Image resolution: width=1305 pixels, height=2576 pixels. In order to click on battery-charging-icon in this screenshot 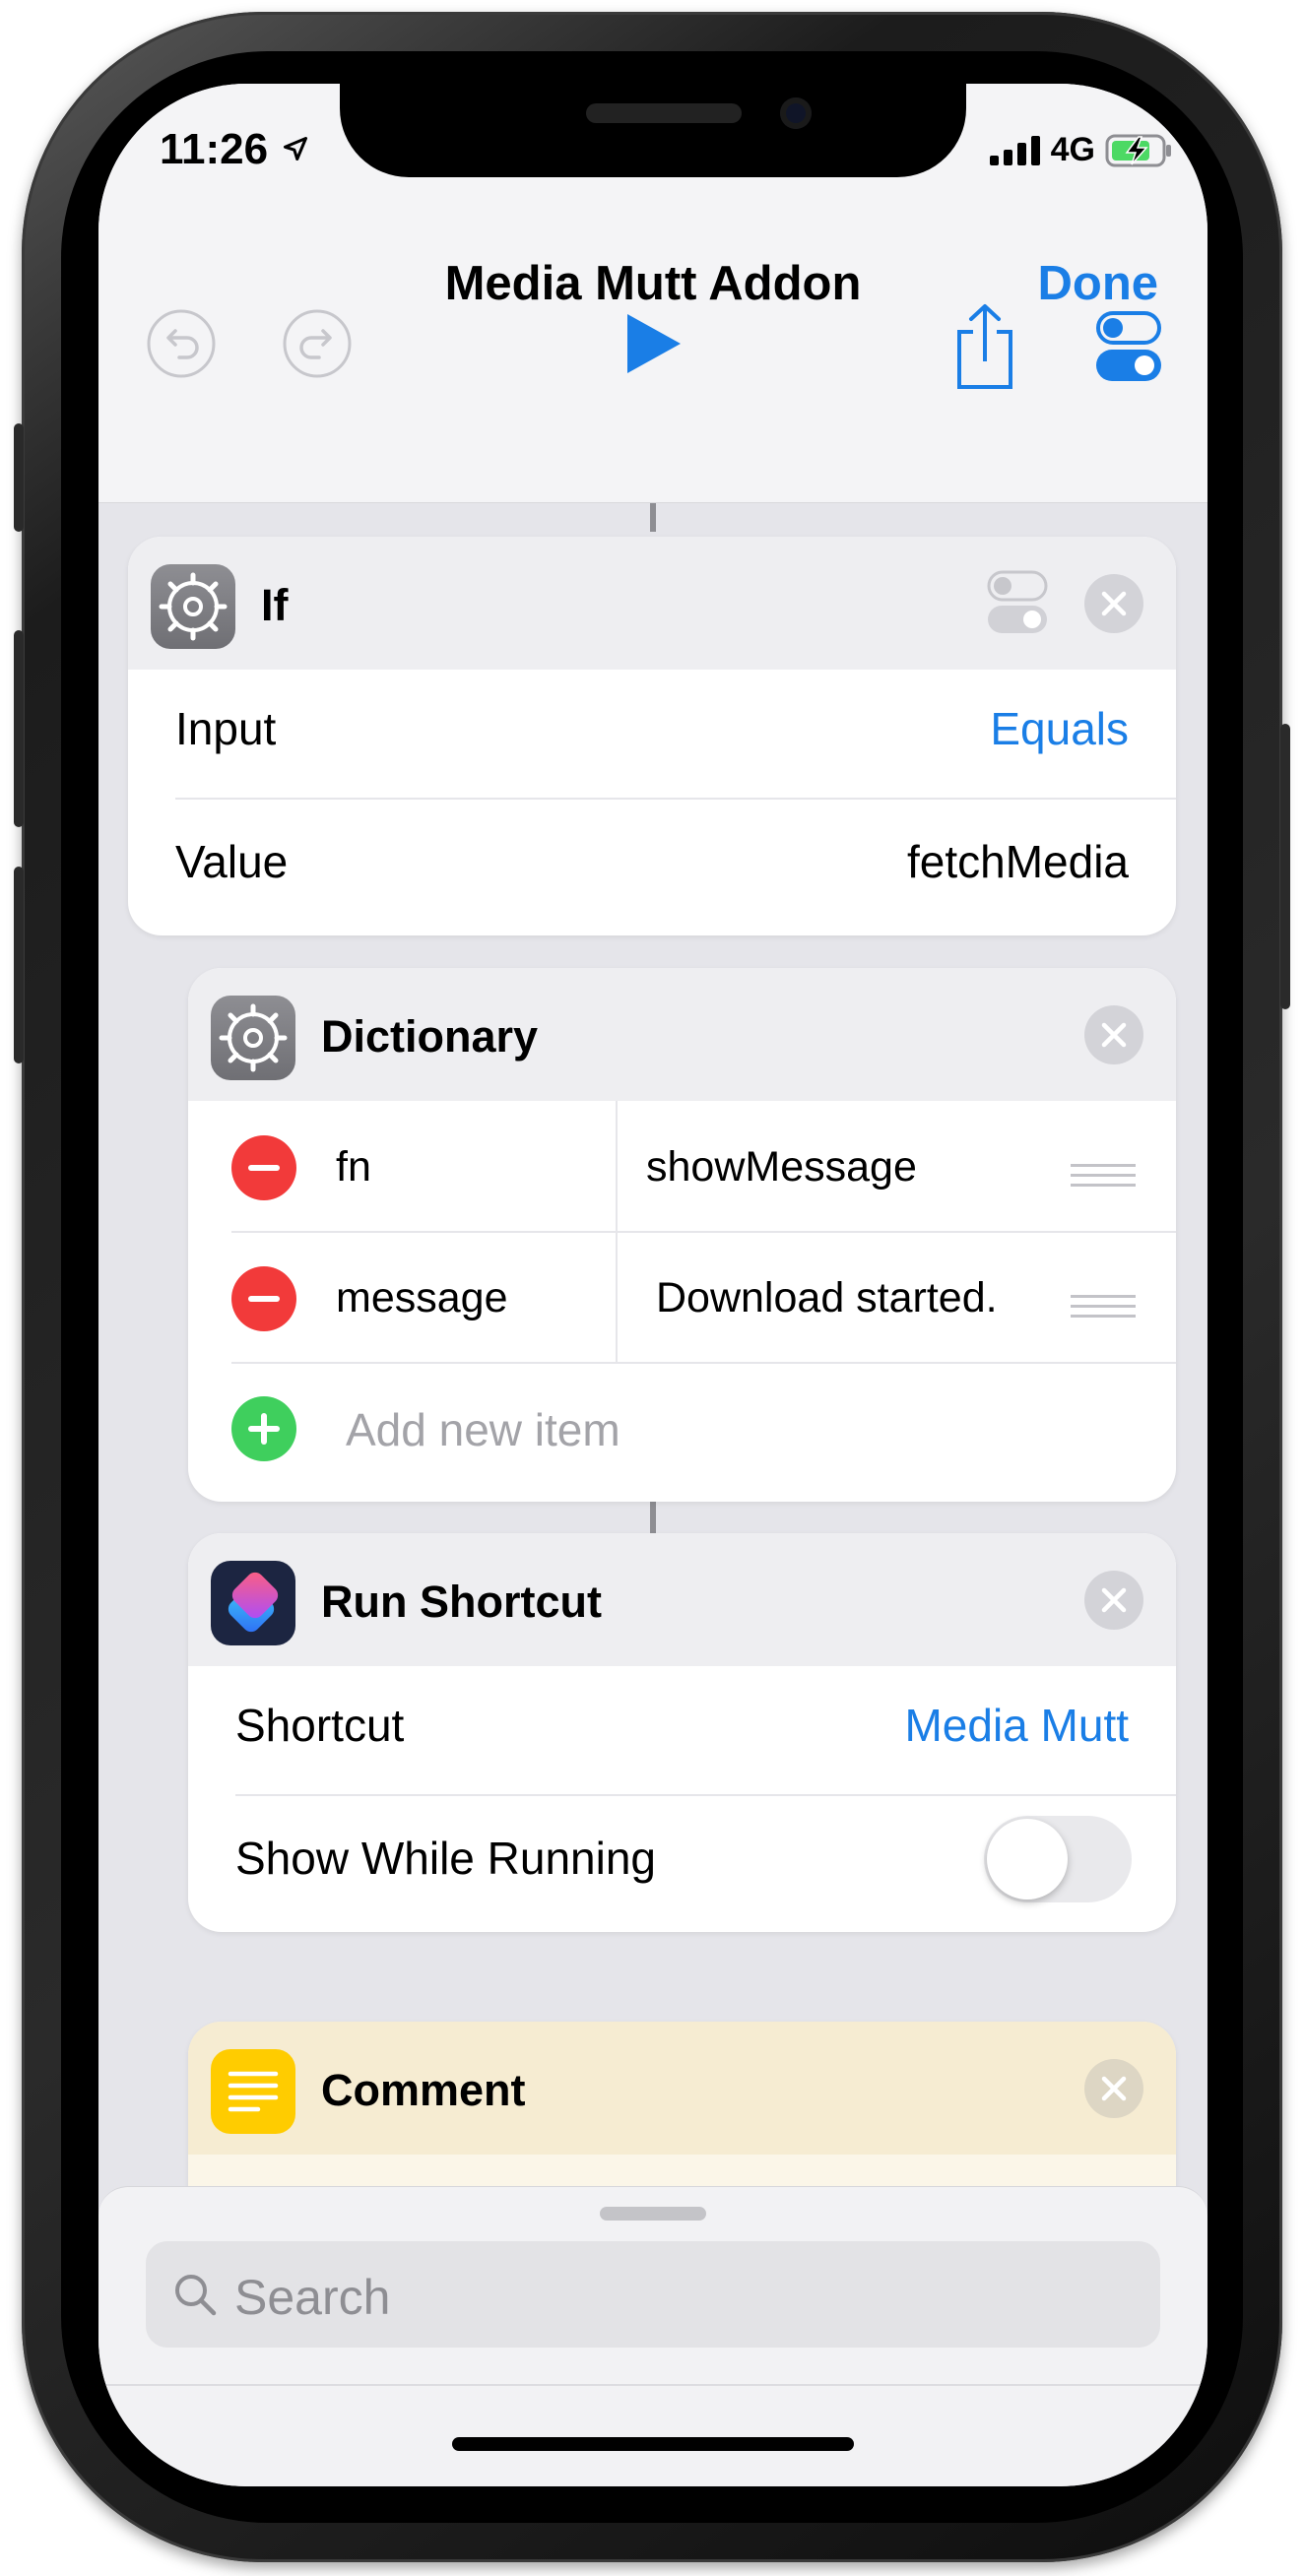, I will do `click(1138, 150)`.